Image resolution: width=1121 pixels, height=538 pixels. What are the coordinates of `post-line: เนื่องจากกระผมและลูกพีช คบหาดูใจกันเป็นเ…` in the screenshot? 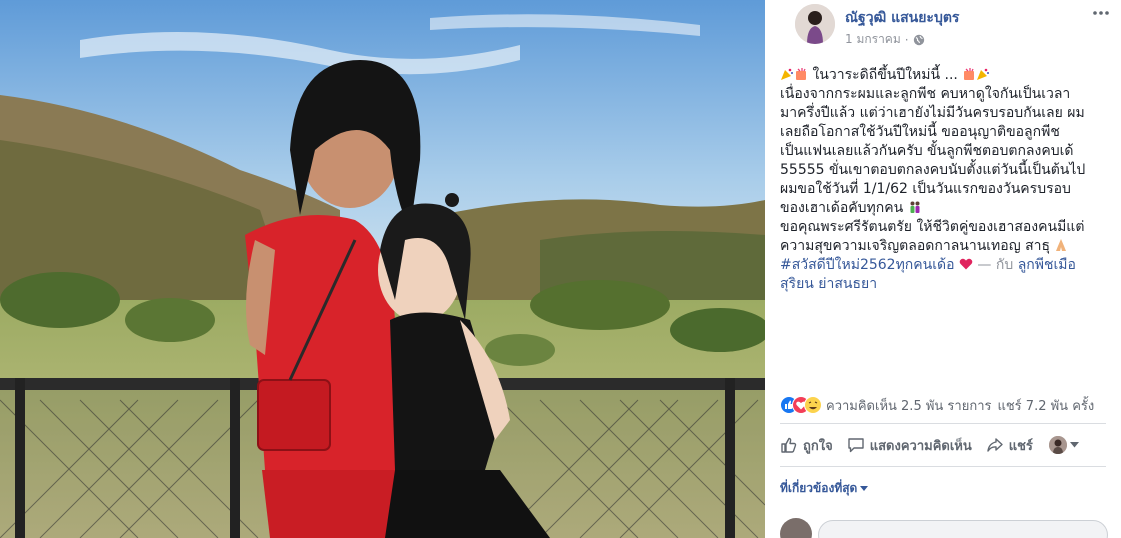 It's located at (925, 94).